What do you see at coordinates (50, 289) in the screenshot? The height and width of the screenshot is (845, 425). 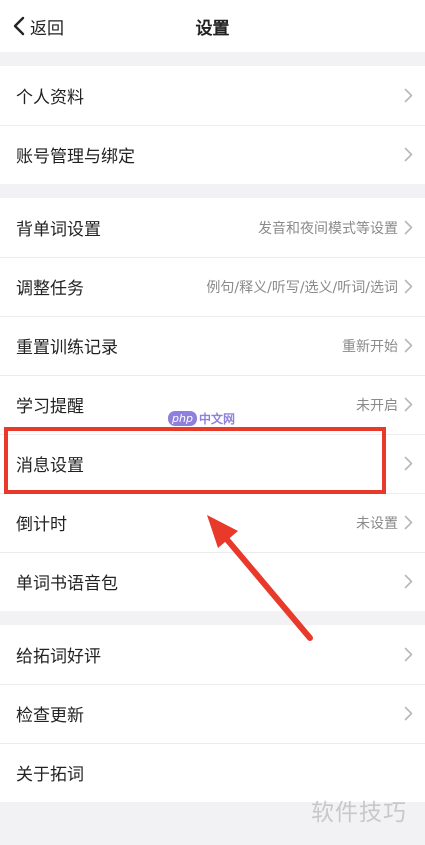 I see `settings-item-label: 调整任务` at bounding box center [50, 289].